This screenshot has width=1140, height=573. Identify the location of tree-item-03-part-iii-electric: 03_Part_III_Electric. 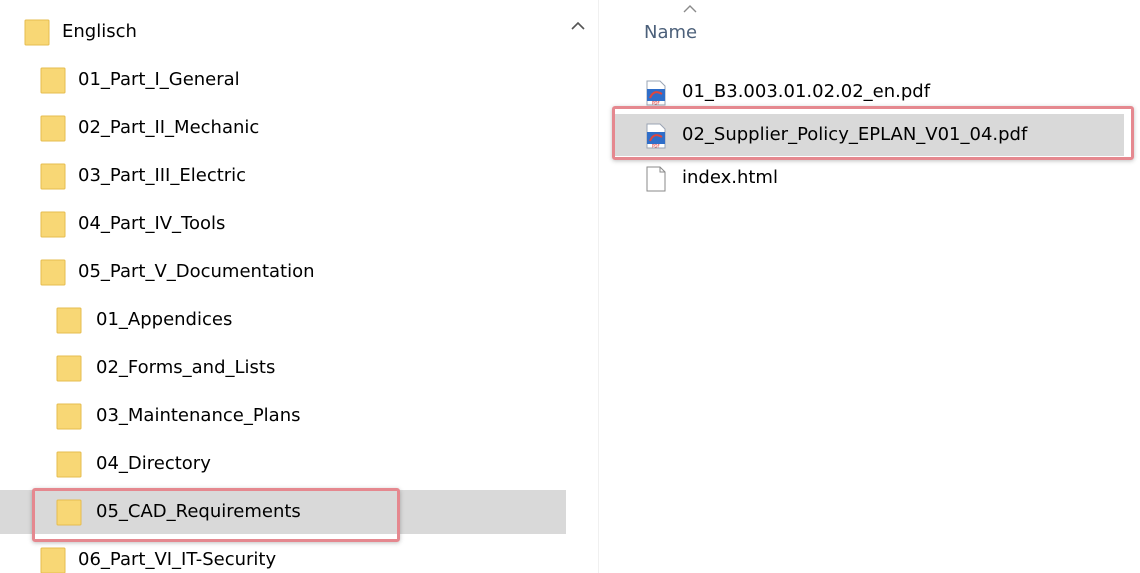
(283, 176).